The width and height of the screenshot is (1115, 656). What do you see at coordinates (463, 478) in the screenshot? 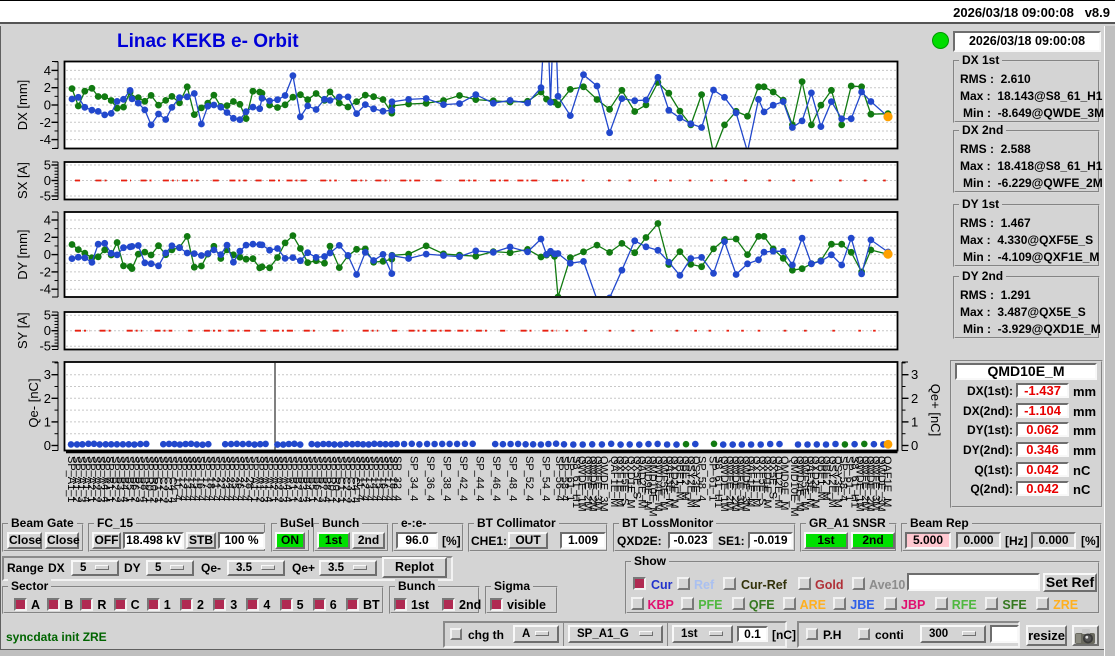
I see `svg-text: SP_42_4` at bounding box center [463, 478].